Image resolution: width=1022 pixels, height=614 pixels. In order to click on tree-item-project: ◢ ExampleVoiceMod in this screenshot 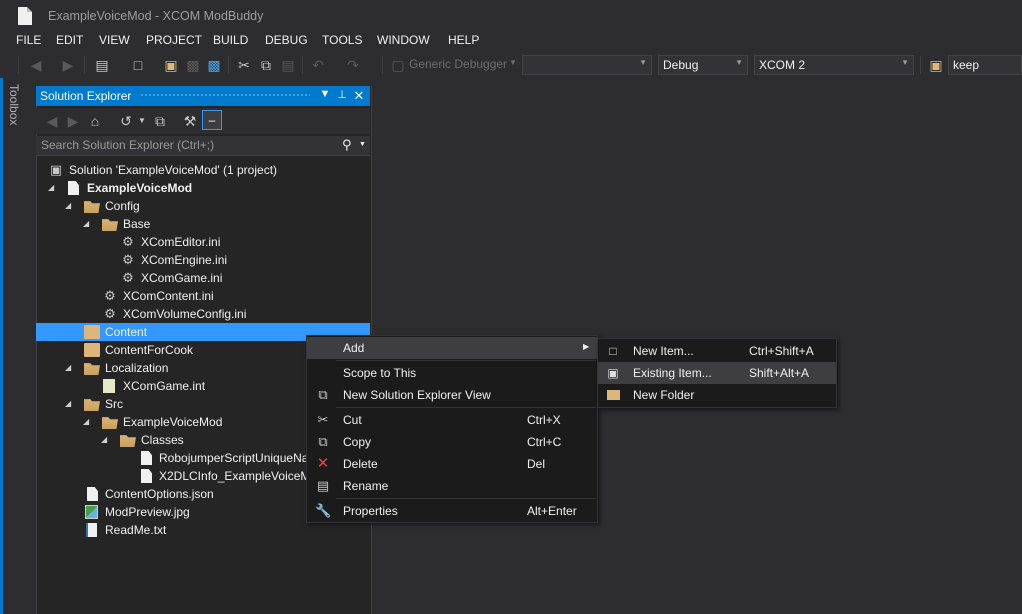, I will do `click(203, 188)`.